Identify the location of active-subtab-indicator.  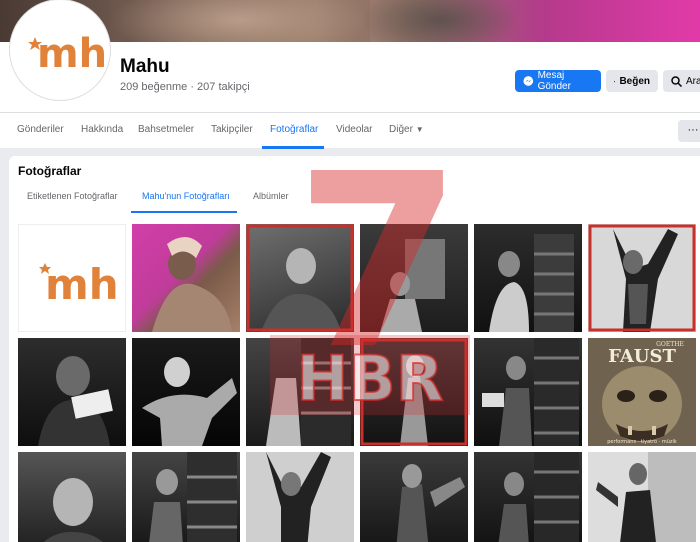
(184, 212).